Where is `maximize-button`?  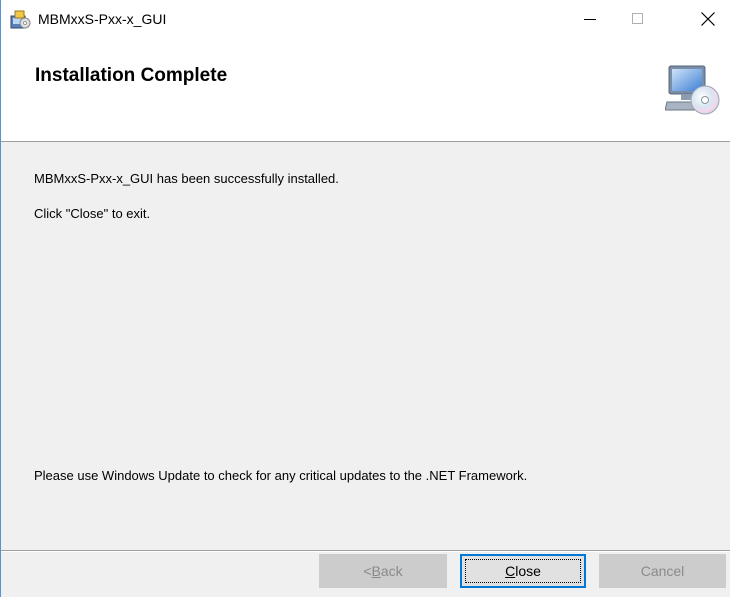
maximize-button is located at coordinates (638, 19).